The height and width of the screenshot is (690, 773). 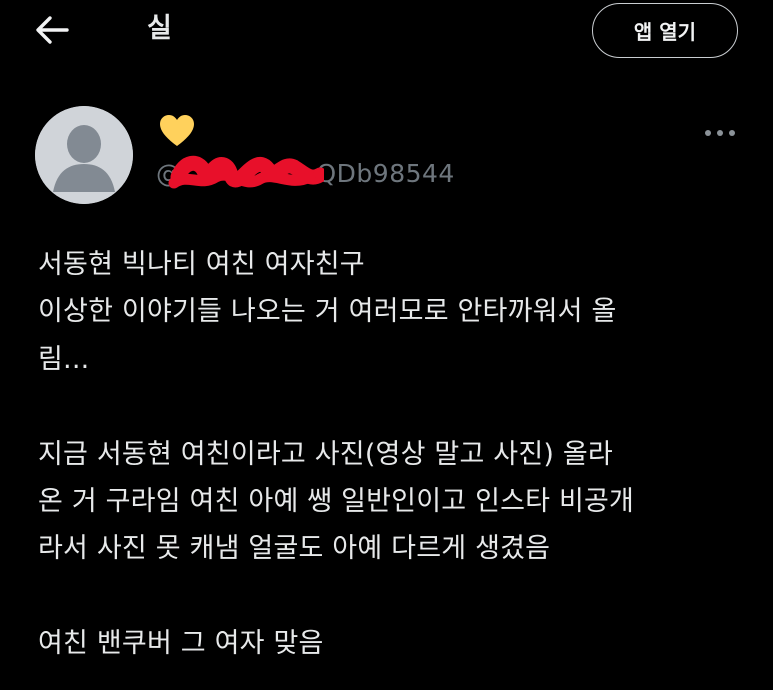 I want to click on author-handle: @ QDb98544, so click(x=336, y=175).